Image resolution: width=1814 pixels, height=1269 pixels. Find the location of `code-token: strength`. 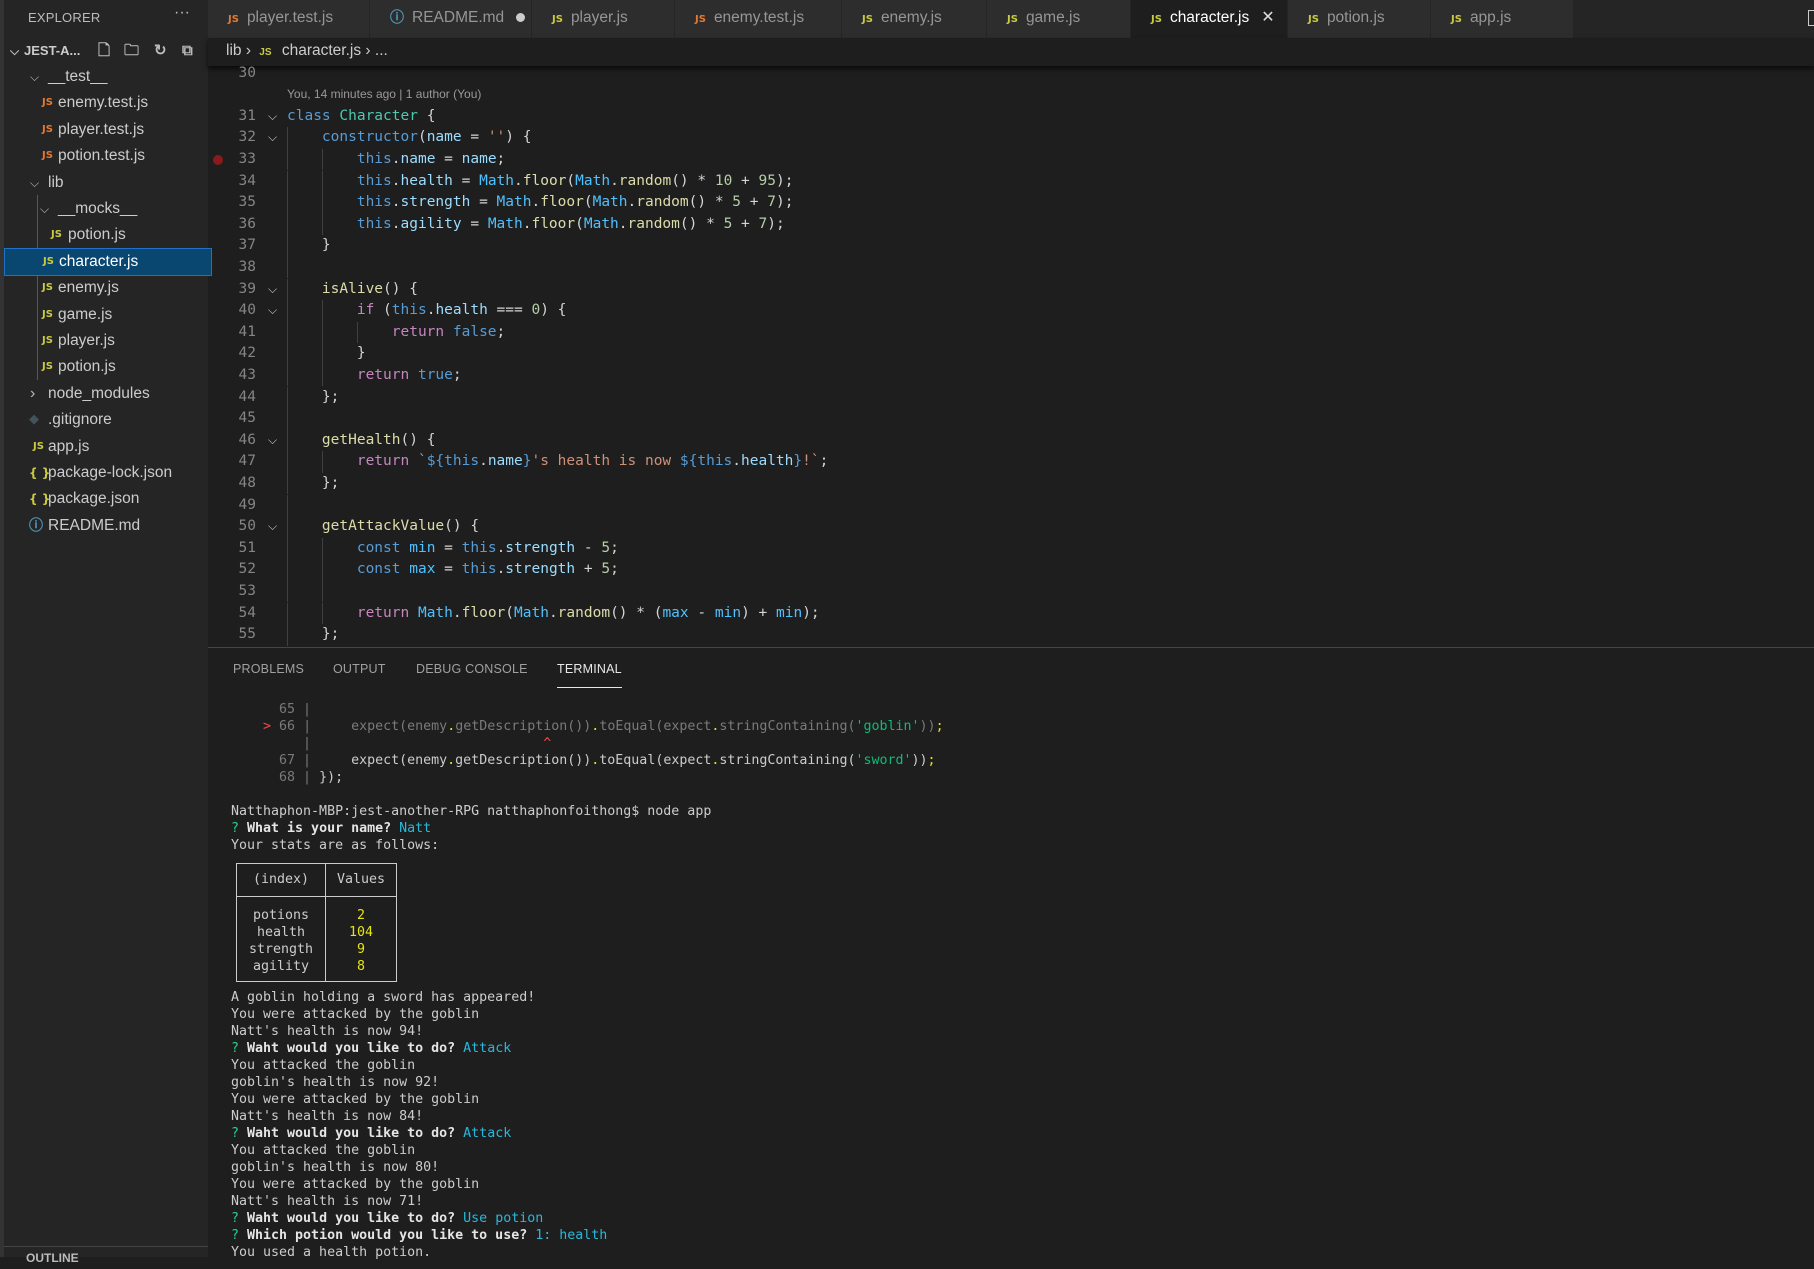

code-token: strength is located at coordinates (540, 547).